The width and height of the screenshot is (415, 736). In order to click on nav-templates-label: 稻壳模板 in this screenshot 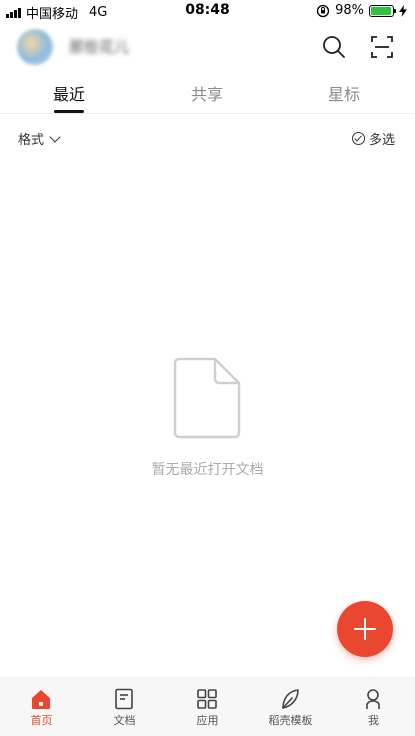, I will do `click(290, 720)`.